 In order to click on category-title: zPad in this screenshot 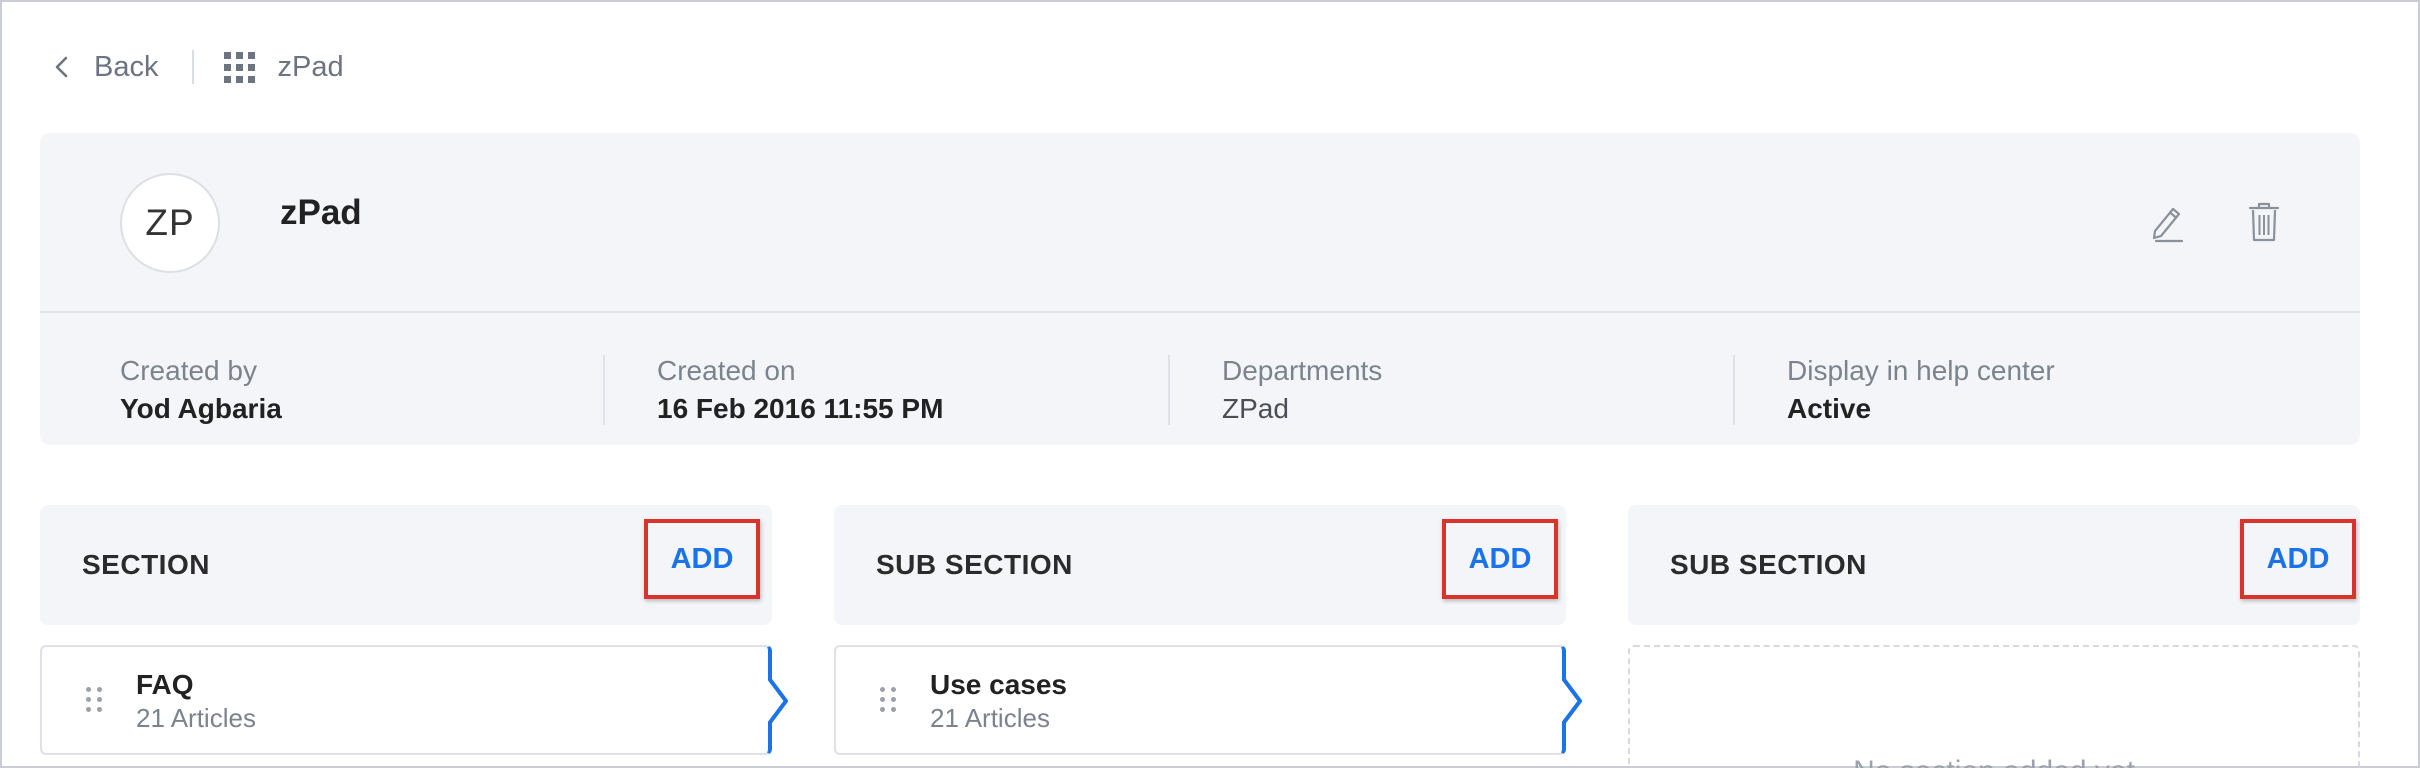, I will do `click(321, 212)`.